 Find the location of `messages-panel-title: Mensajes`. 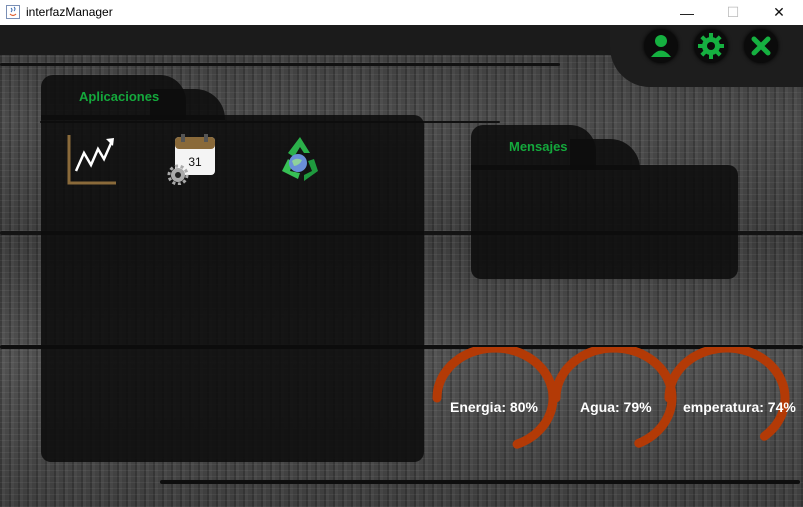

messages-panel-title: Mensajes is located at coordinates (538, 146).